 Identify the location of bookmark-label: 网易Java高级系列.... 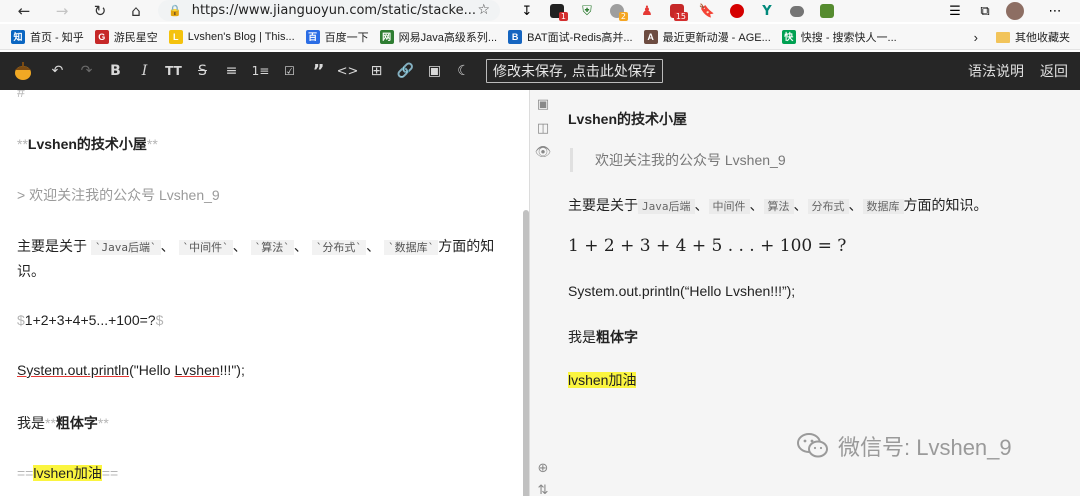
(448, 37).